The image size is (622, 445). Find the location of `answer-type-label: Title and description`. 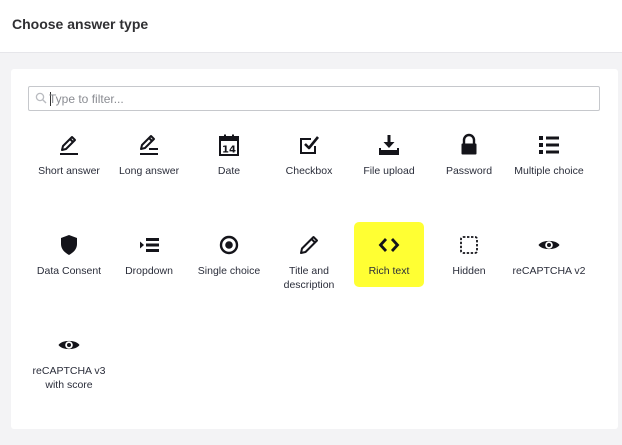

answer-type-label: Title and description is located at coordinates (309, 278).